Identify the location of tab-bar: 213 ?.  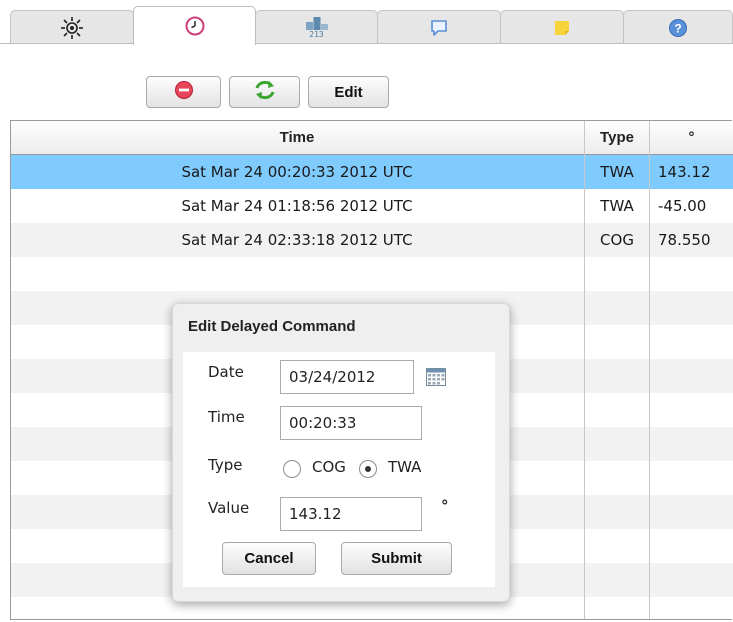
(366, 22).